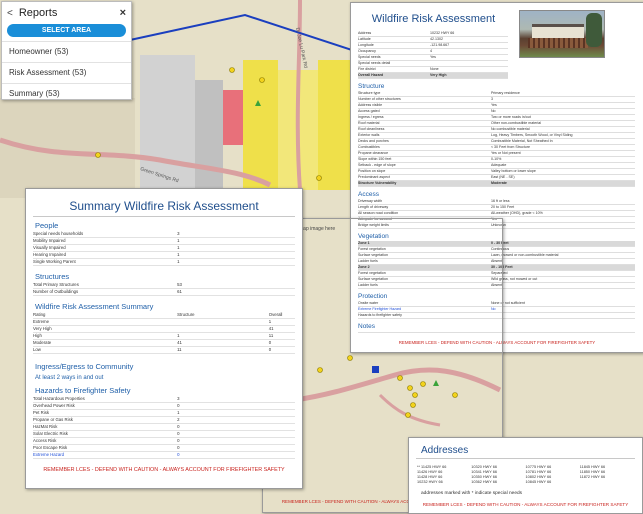  Describe the element at coordinates (179, 291) in the screenshot. I see `row-value: 61` at that location.